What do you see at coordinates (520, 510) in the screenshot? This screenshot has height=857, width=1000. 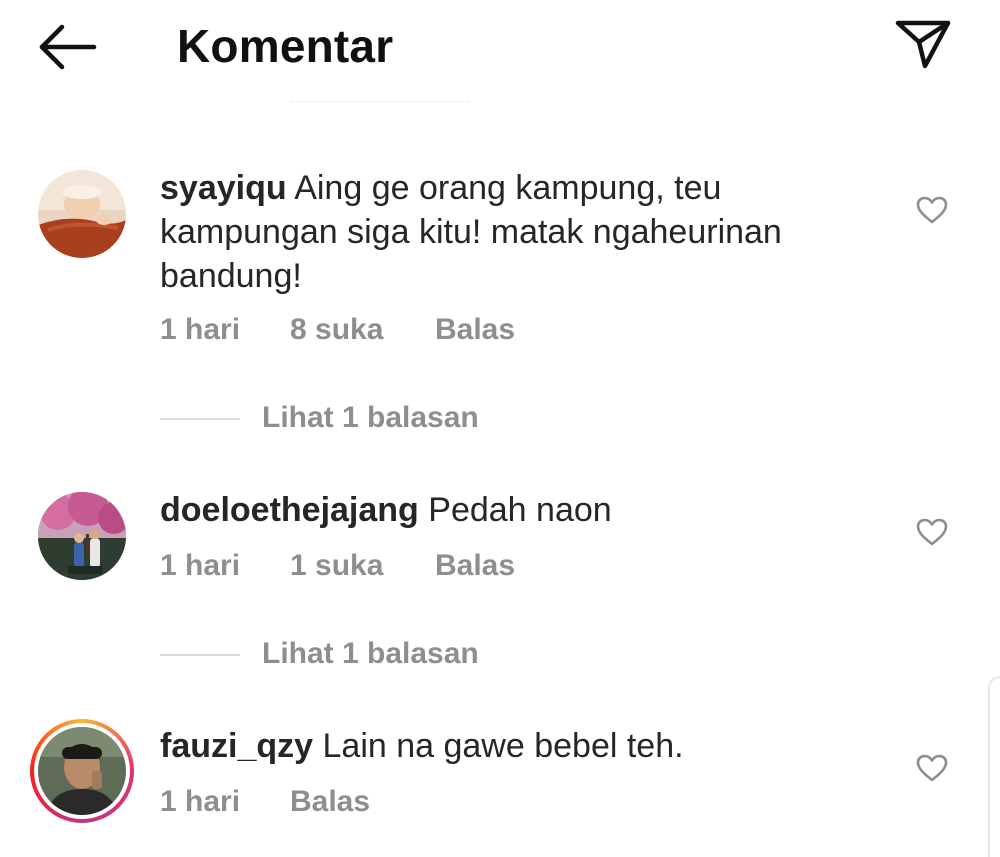 I see `comment-content: Pedah naon` at bounding box center [520, 510].